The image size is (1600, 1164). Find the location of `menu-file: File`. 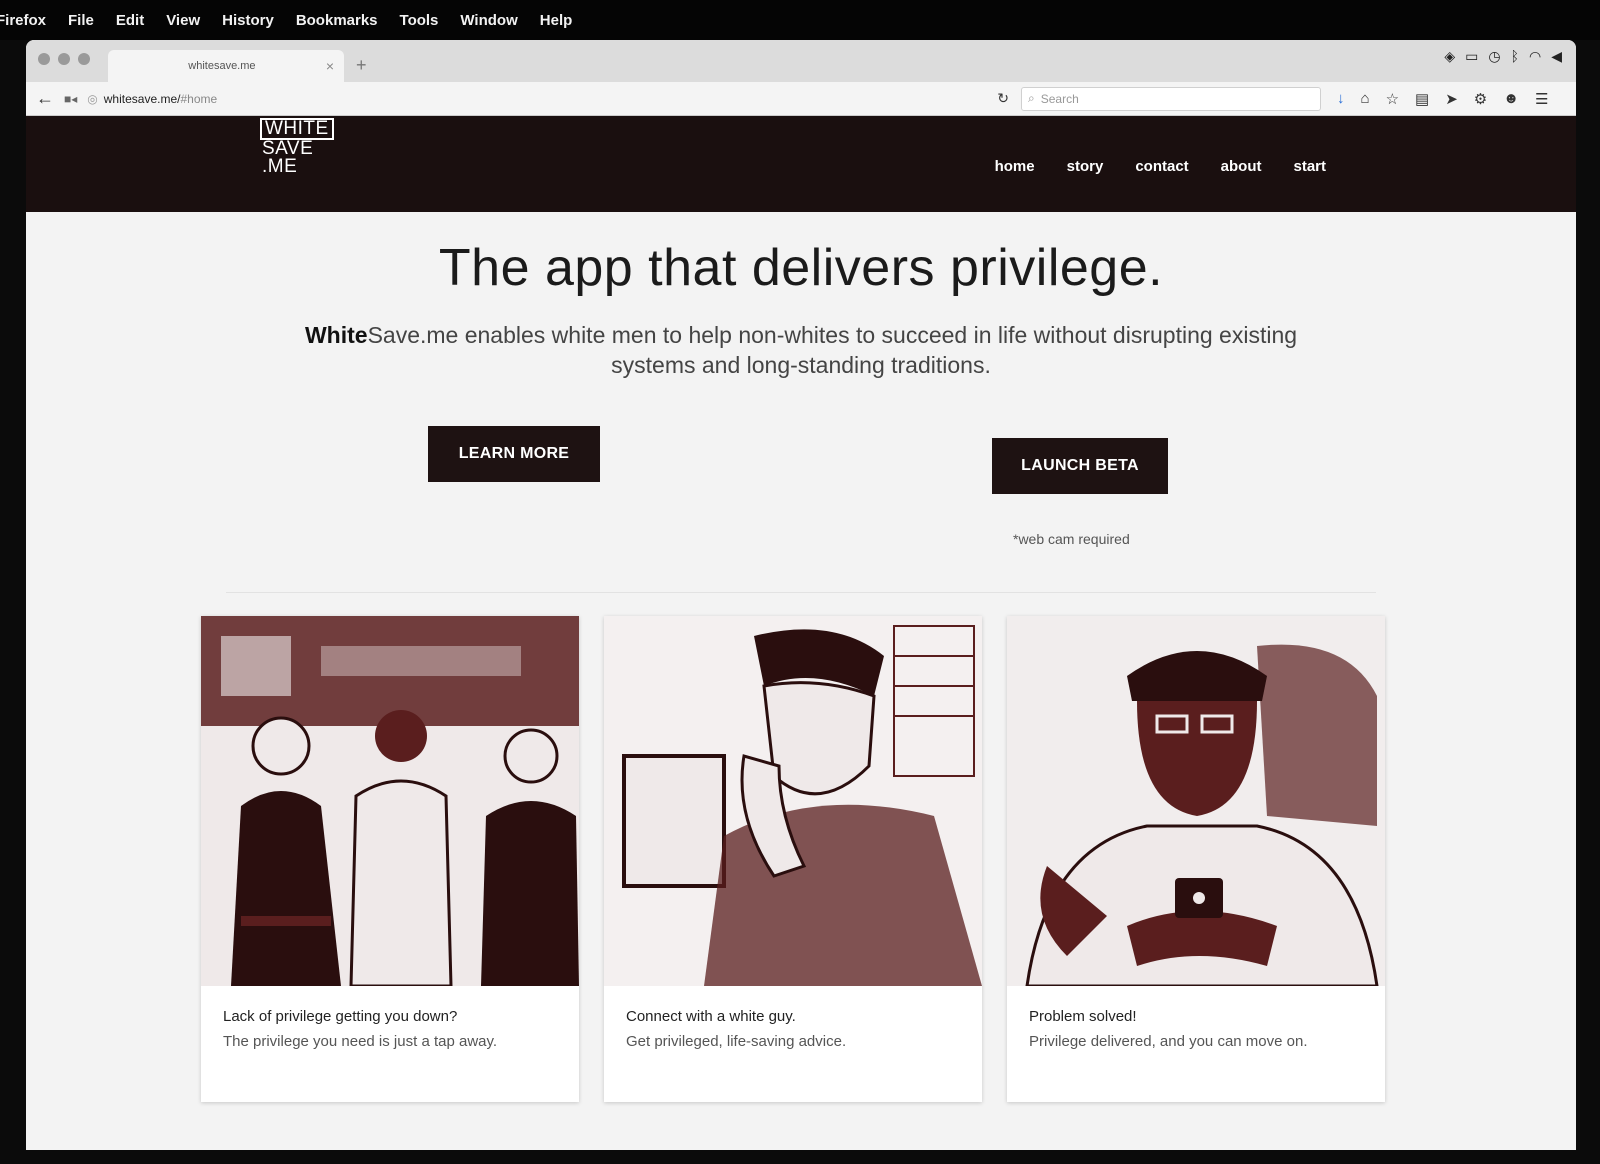

menu-file: File is located at coordinates (81, 20).